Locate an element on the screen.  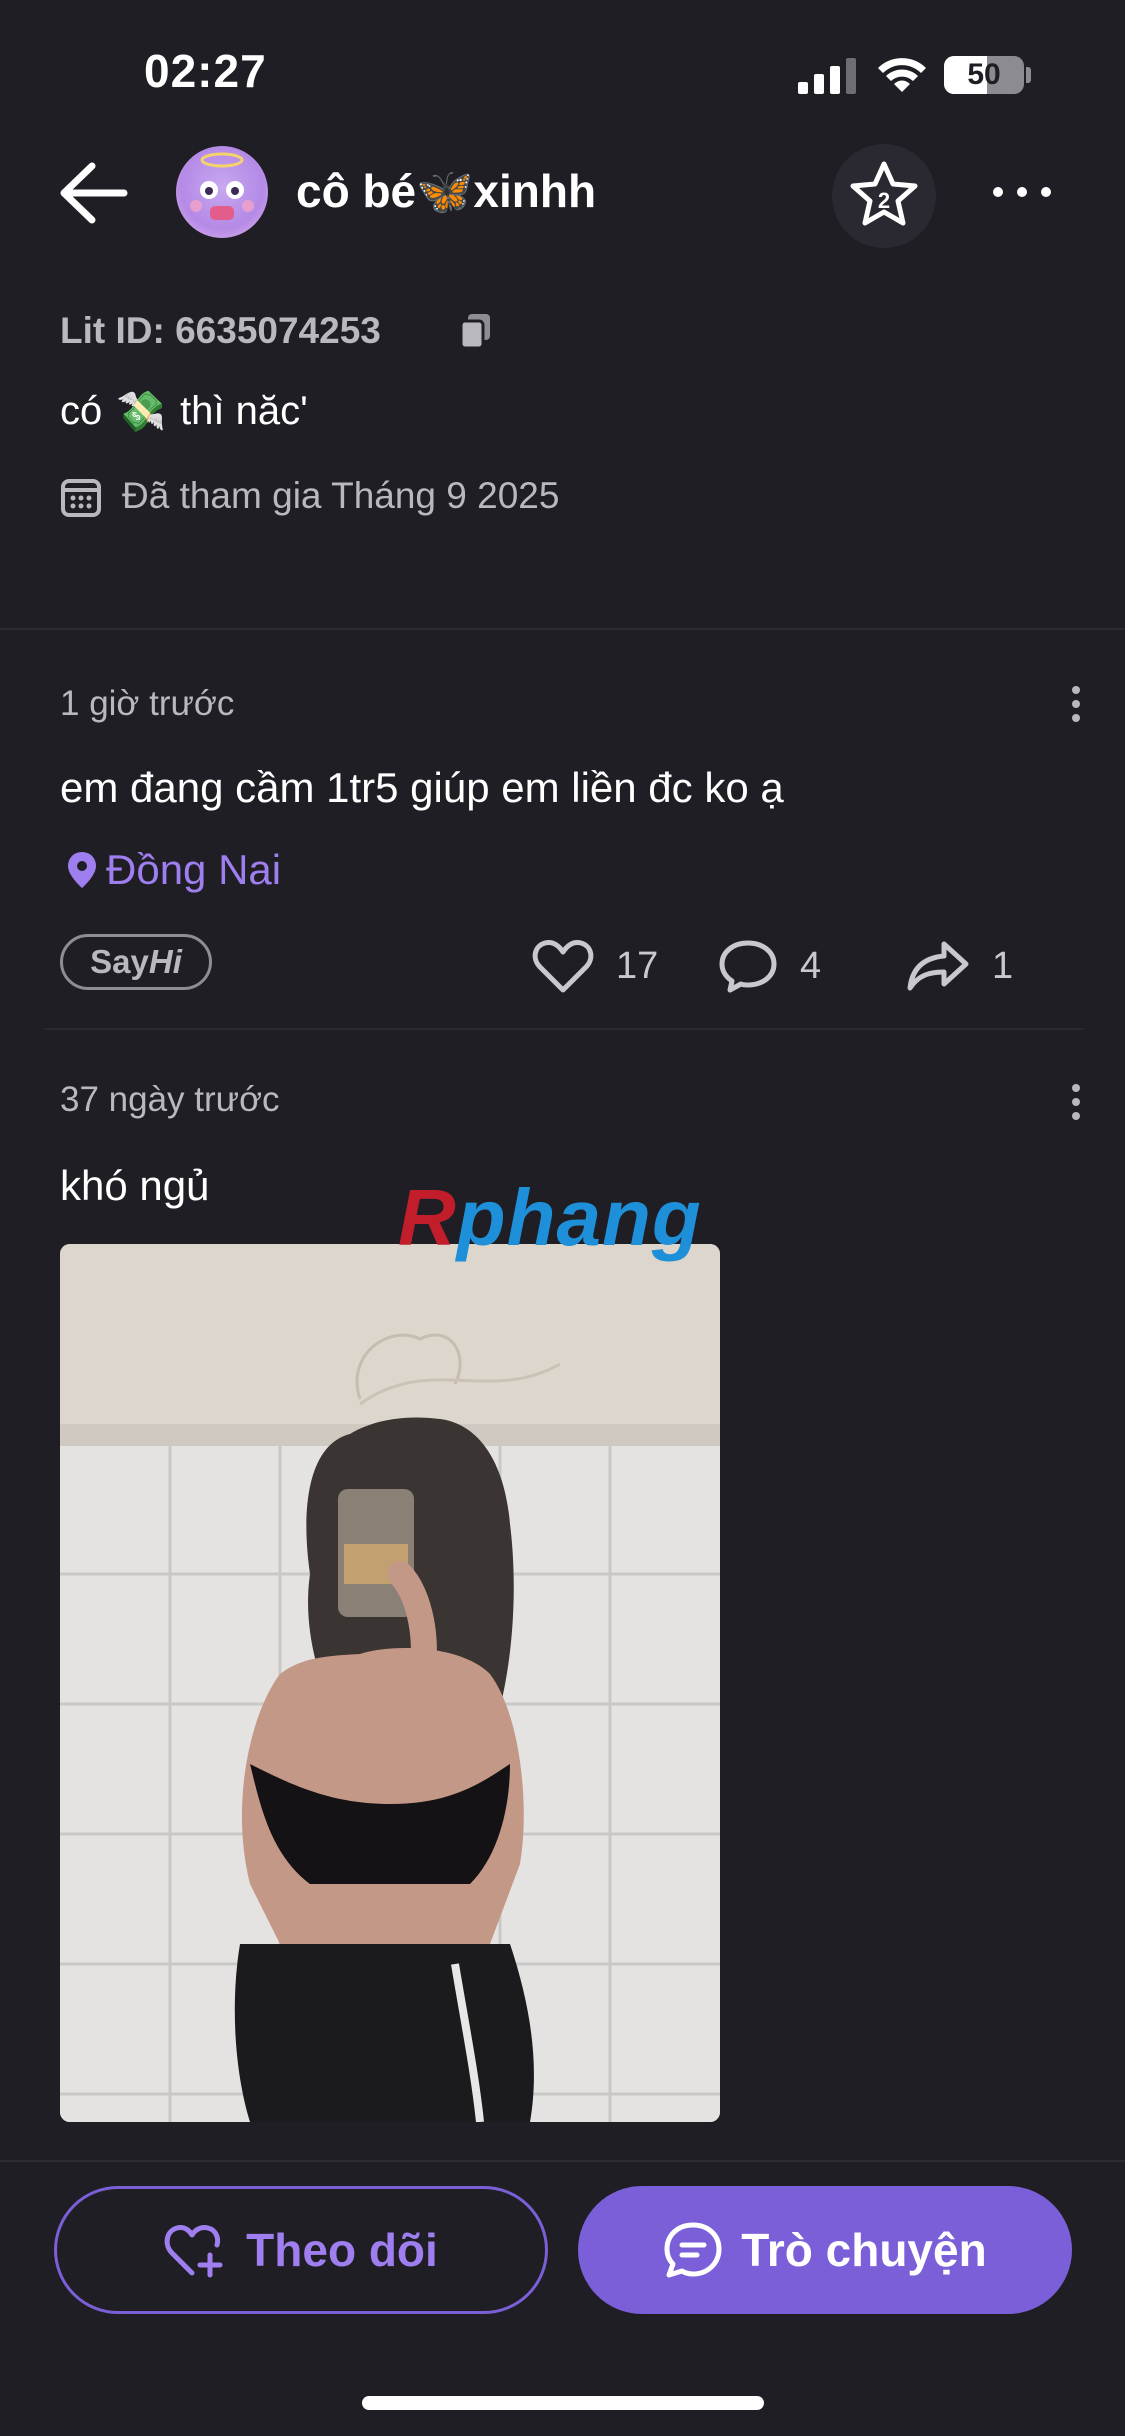
like-count: 17 is located at coordinates (637, 965).